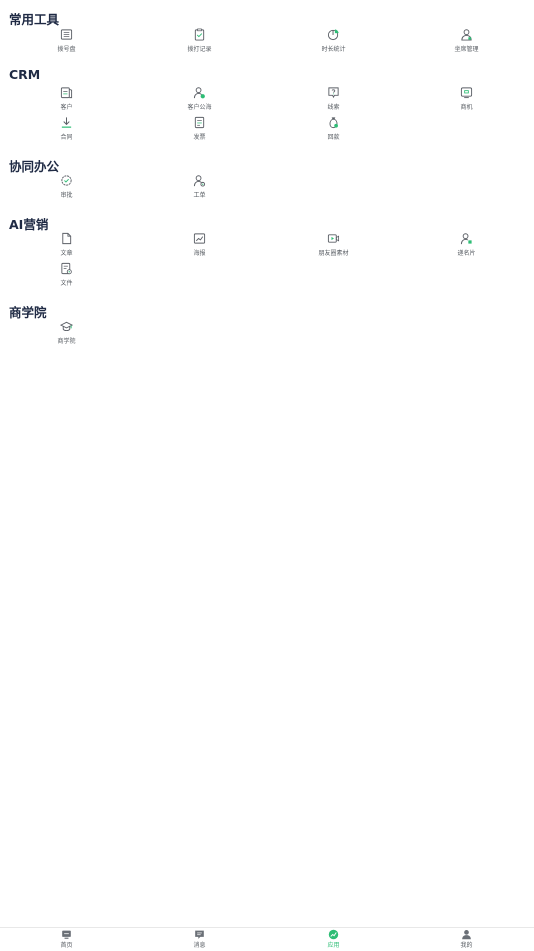 This screenshot has width=534, height=951. What do you see at coordinates (199, 34) in the screenshot?
I see `clipboard-check-icon` at bounding box center [199, 34].